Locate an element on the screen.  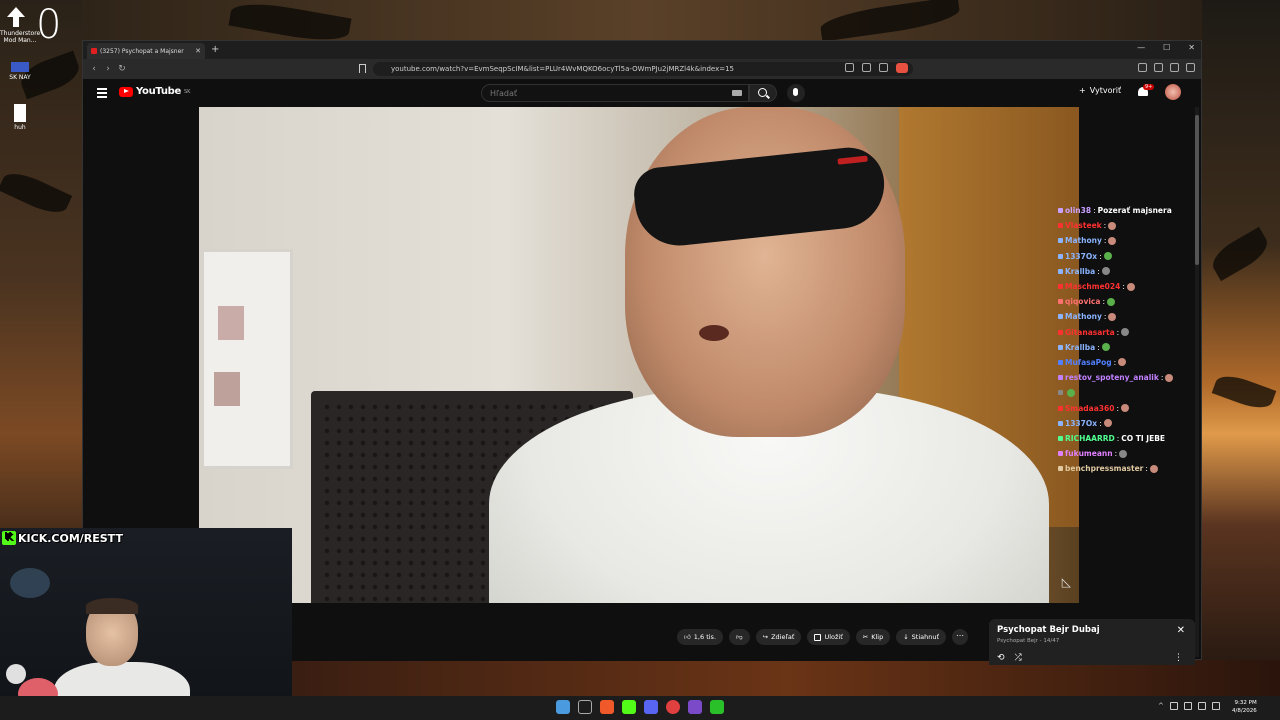
kick-url: KICK.COM/RESTT is located at coordinates (70, 538).